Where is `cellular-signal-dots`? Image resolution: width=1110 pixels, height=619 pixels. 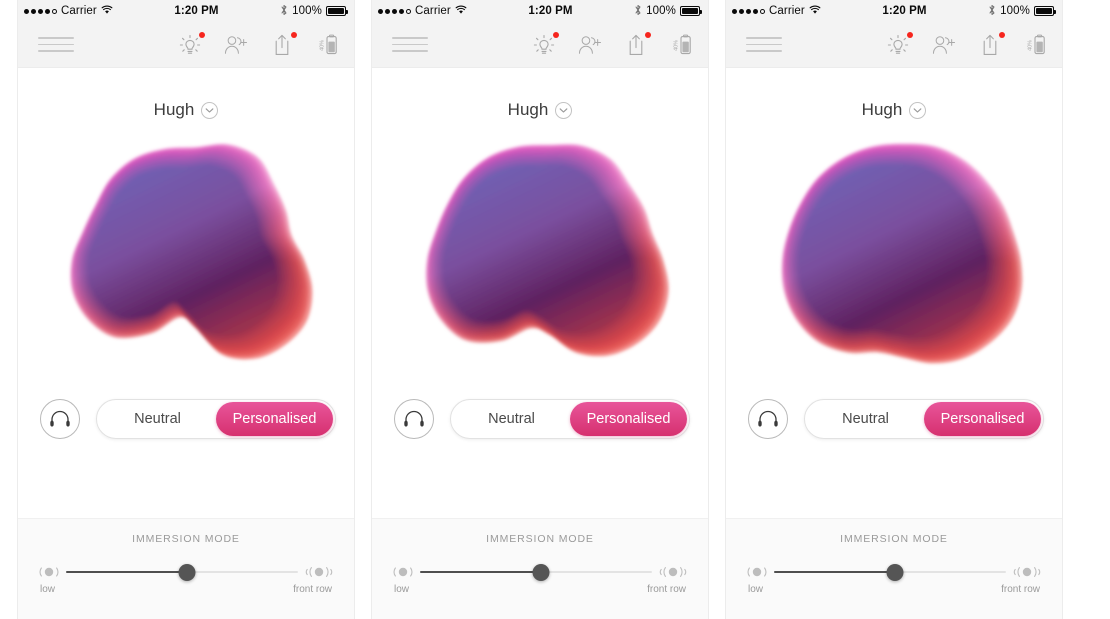 cellular-signal-dots is located at coordinates (40, 11).